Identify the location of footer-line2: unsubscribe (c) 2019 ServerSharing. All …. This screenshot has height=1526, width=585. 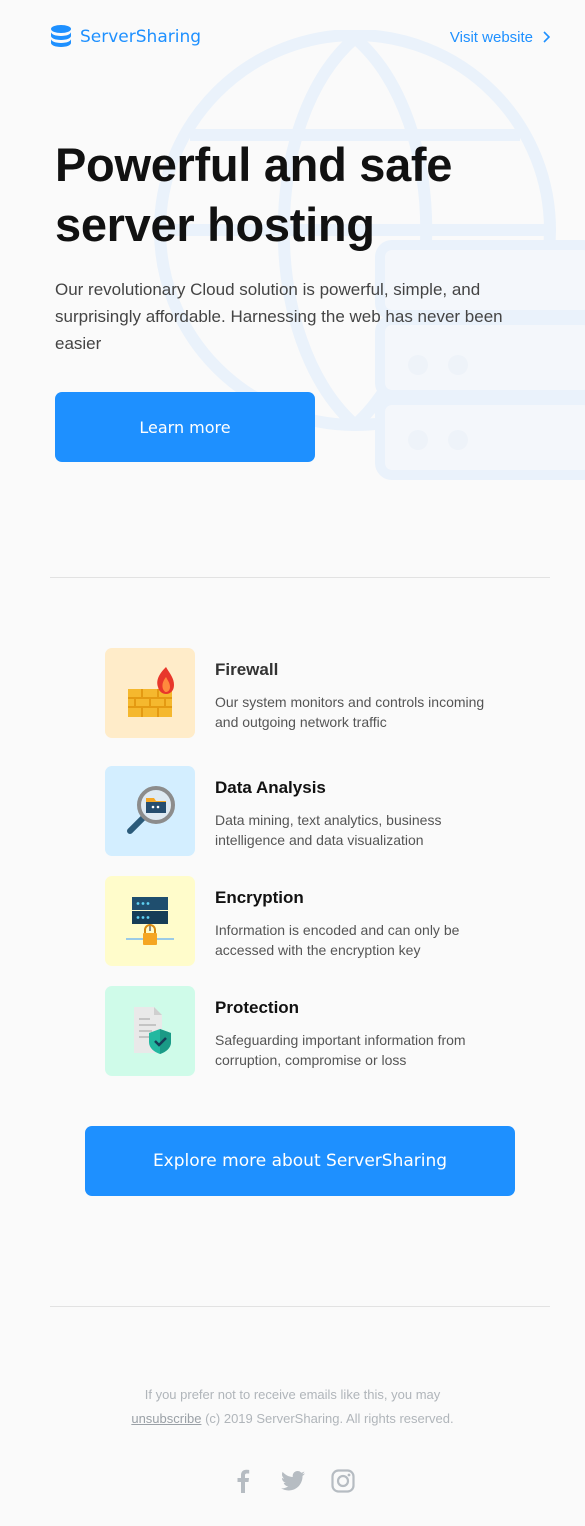
(292, 1419).